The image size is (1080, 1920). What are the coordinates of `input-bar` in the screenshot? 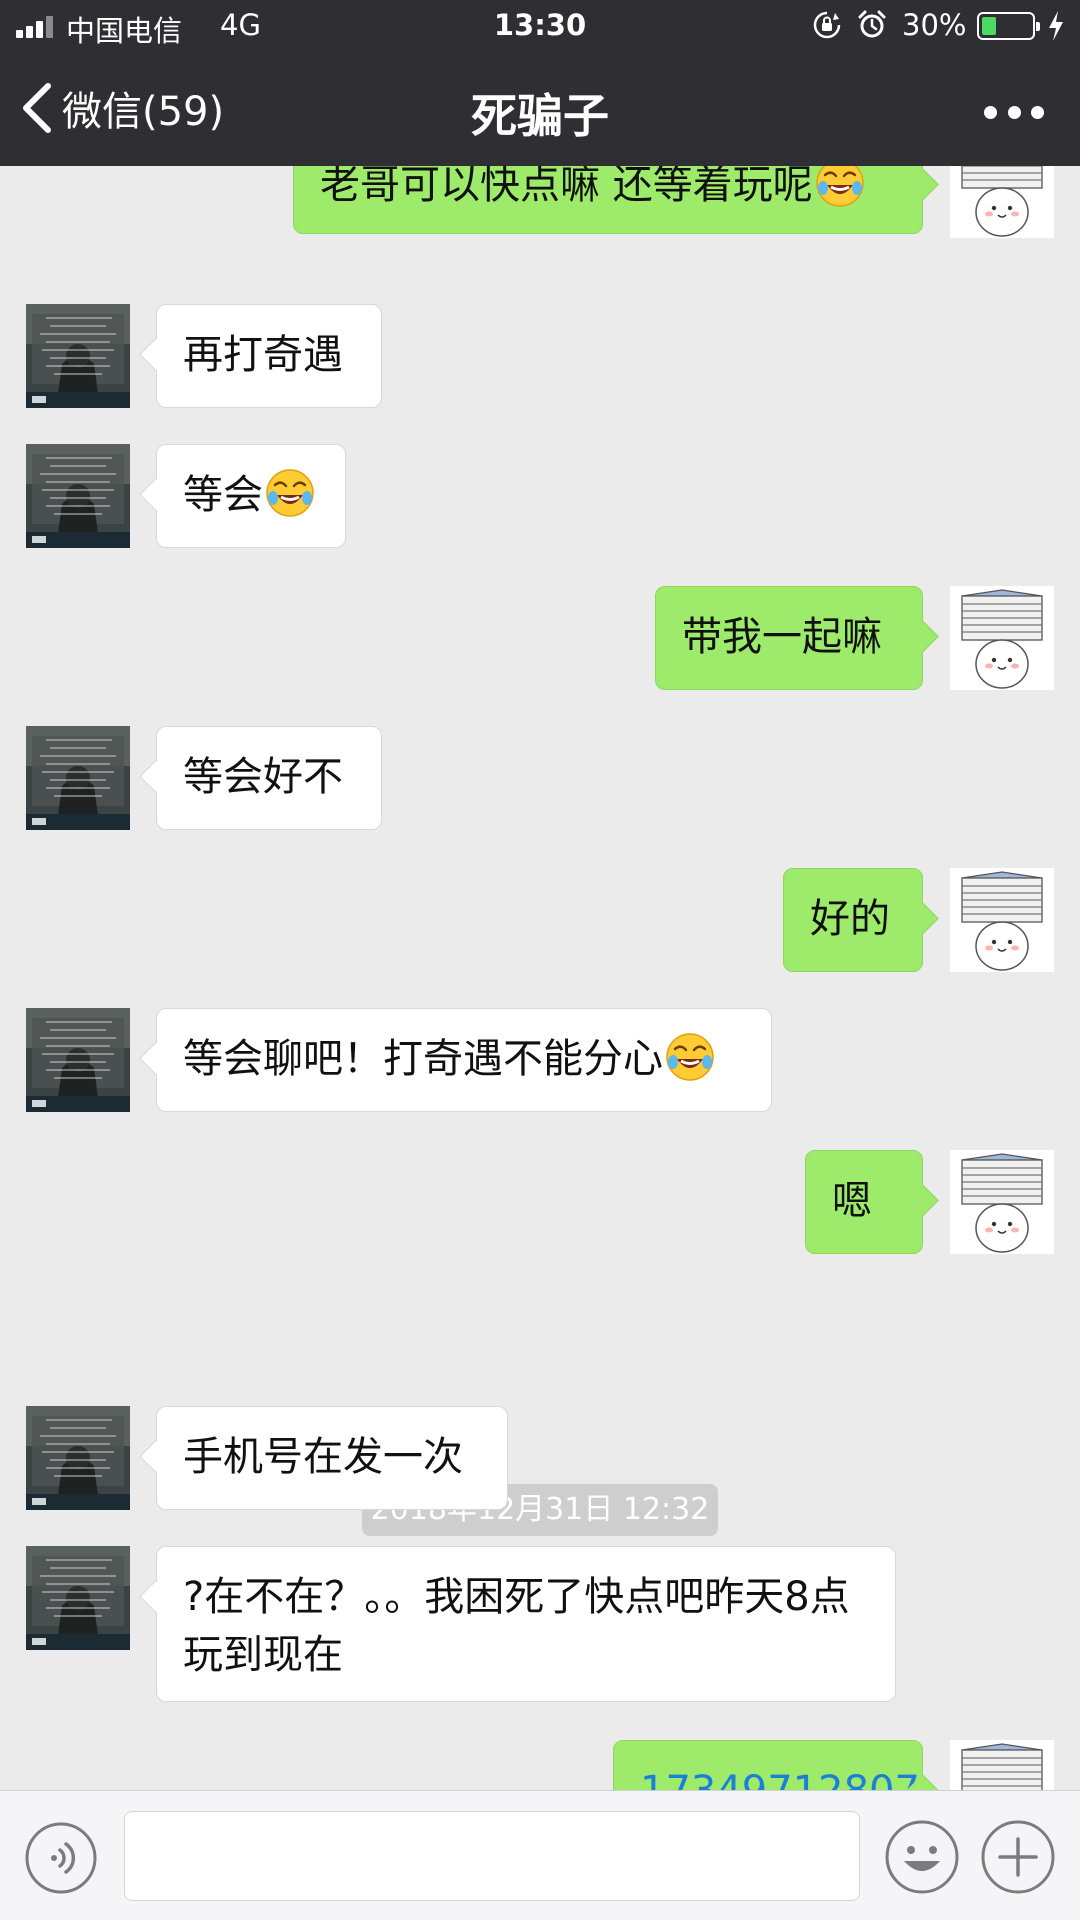 It's located at (540, 1855).